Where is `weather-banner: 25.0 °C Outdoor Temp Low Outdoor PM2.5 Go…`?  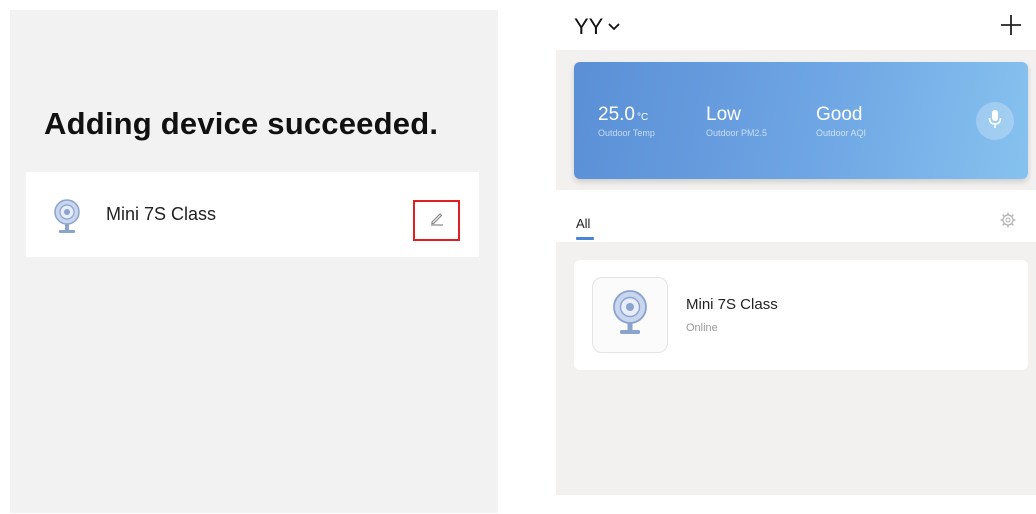 weather-banner: 25.0 °C Outdoor Temp Low Outdoor PM2.5 Go… is located at coordinates (801, 120).